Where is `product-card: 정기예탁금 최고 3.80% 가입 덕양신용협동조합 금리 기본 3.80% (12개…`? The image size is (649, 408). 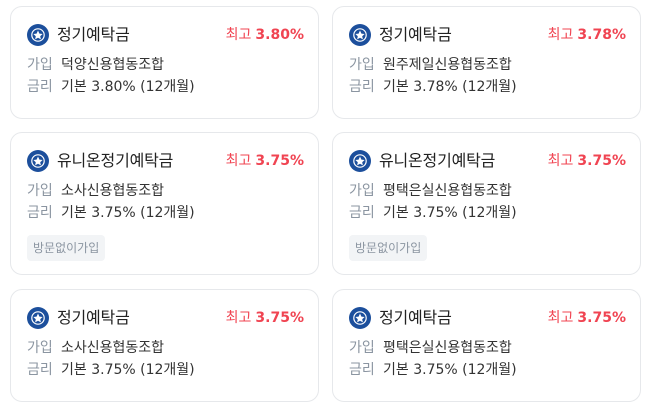
product-card: 정기예탁금 최고 3.80% 가입 덕양신용협동조합 금리 기본 3.80% (12개… is located at coordinates (164, 62).